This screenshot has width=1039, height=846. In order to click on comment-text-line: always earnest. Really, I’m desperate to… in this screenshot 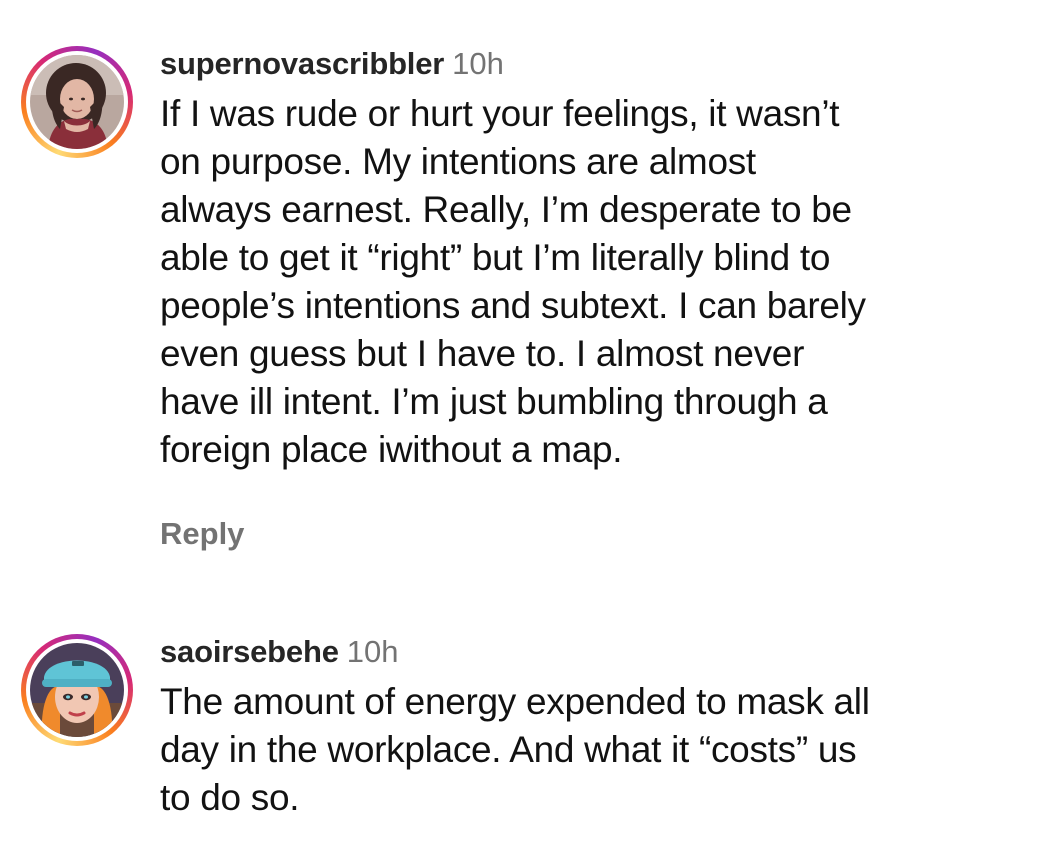, I will do `click(506, 209)`.